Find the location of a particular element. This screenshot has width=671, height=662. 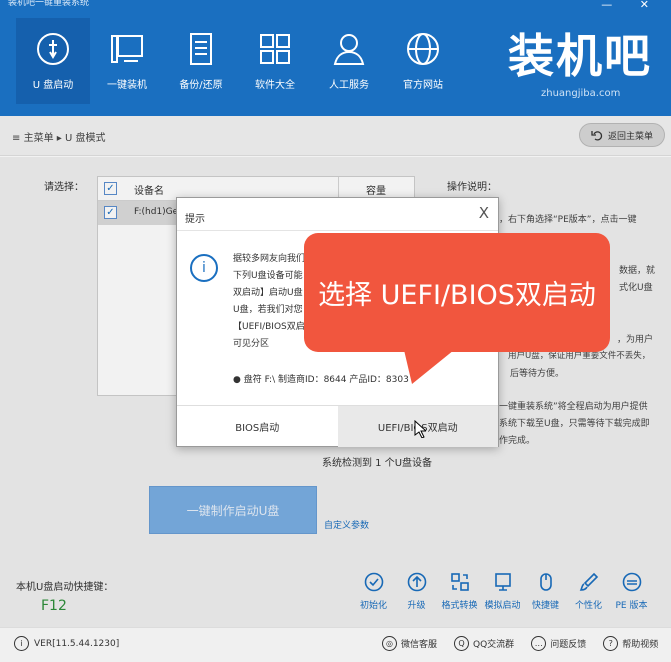

dialog-line: 双启动】启动U盘 is located at coordinates (268, 293).